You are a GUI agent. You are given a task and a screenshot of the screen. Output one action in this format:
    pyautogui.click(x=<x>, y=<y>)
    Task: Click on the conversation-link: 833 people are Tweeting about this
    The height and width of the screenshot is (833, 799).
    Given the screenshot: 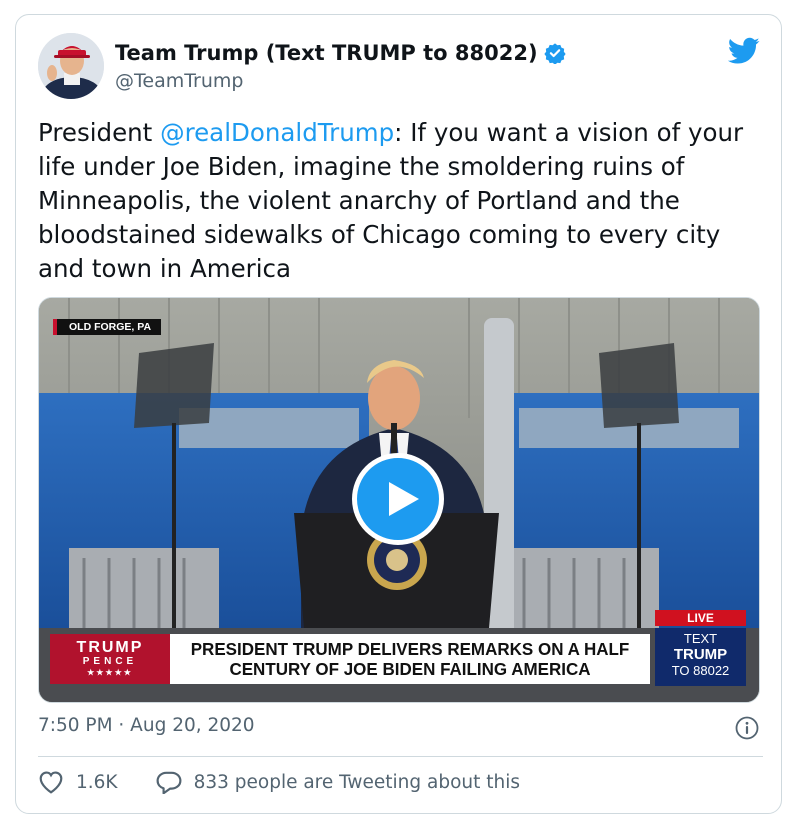 What is the action you would take?
    pyautogui.click(x=338, y=782)
    